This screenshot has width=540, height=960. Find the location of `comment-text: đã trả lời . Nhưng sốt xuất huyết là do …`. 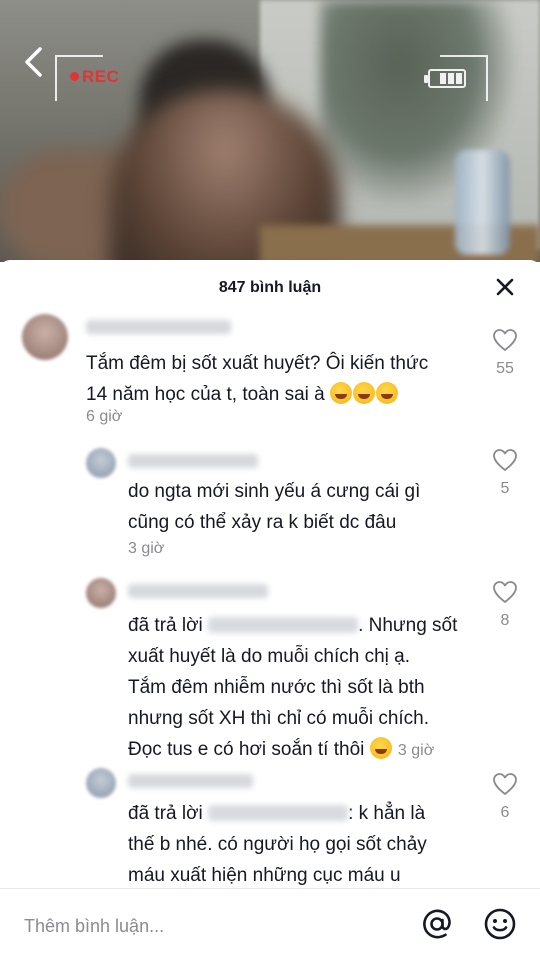

comment-text: đã trả lời . Nhưng sốt xuất huyết là do … is located at coordinates (308, 688).